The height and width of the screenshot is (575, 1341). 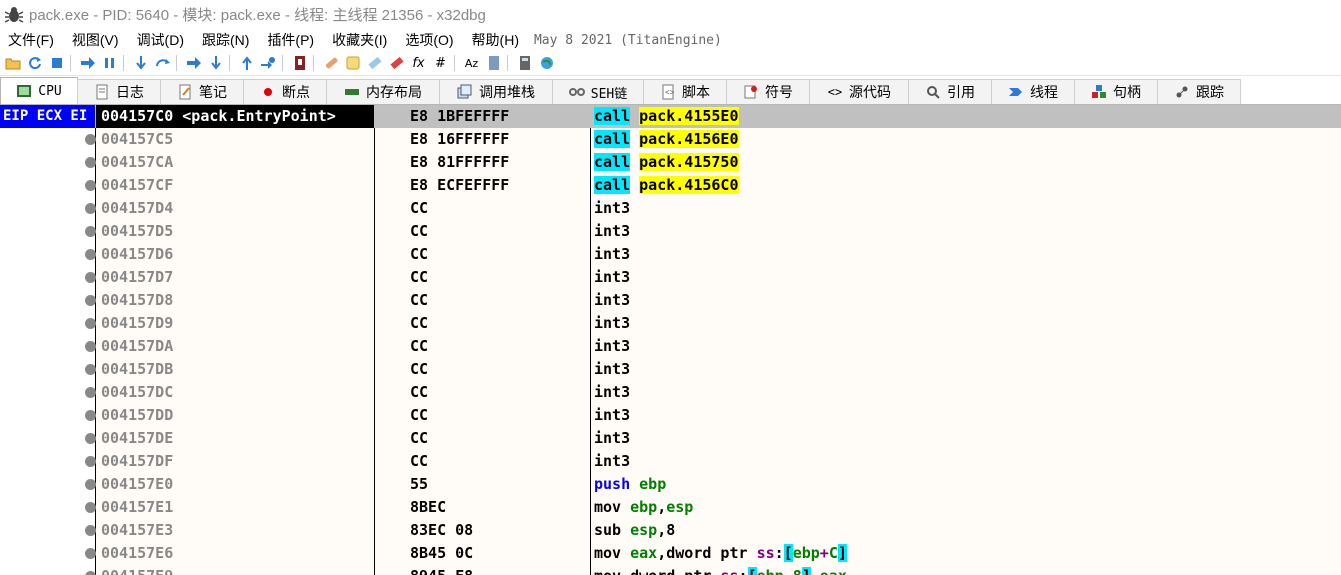 I want to click on tab-cpu: CPU, so click(x=39, y=90).